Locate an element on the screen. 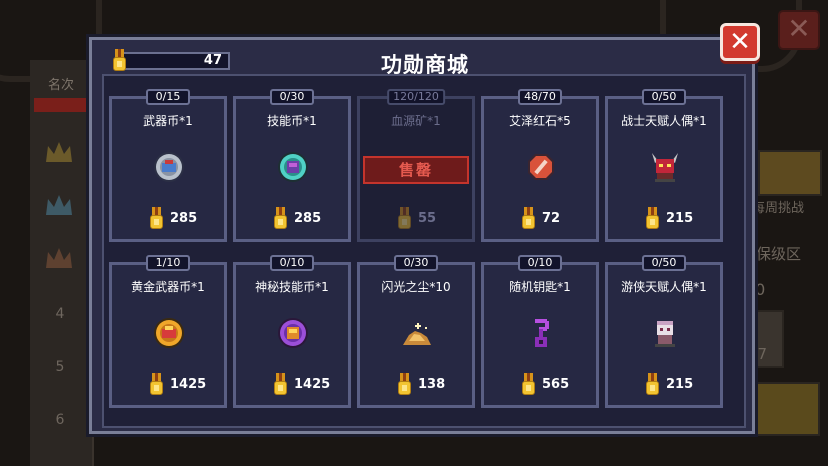 The width and height of the screenshot is (828, 466). rank-number: 6 is located at coordinates (60, 420).